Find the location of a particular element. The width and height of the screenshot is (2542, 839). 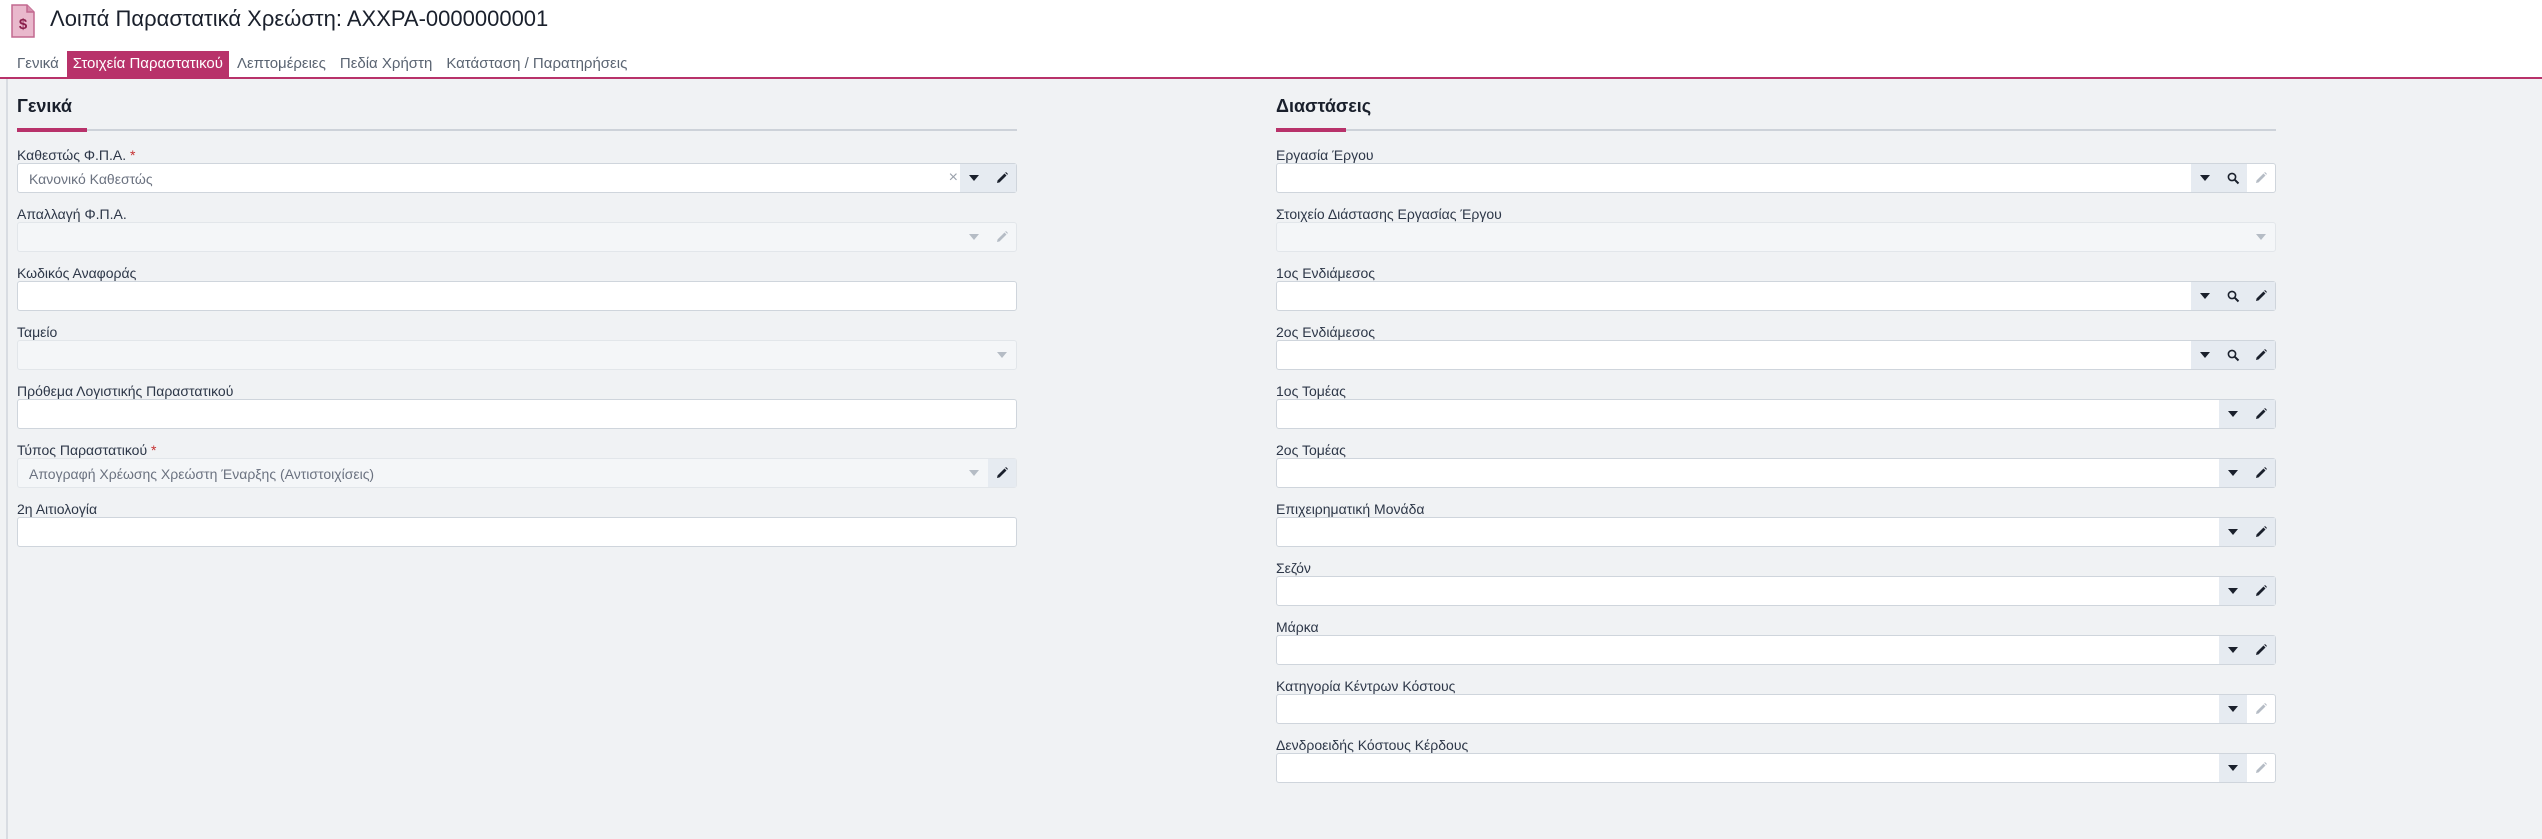

field-label: Εργασία Έργου is located at coordinates (1325, 155).